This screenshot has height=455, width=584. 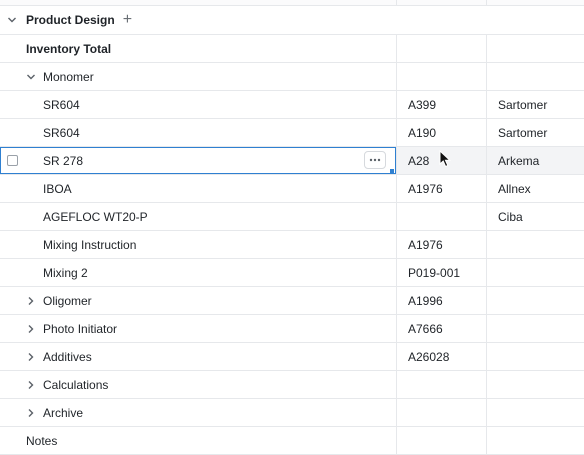 What do you see at coordinates (441, 300) in the screenshot?
I see `cell-code: A1996` at bounding box center [441, 300].